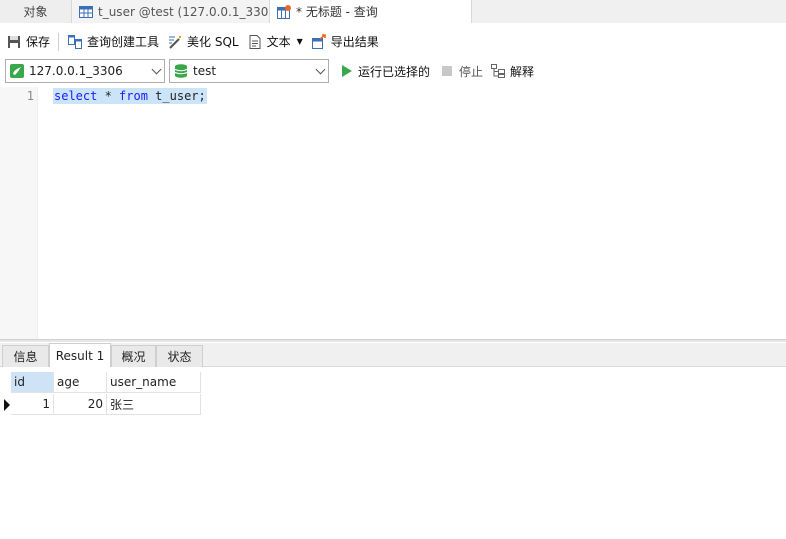 The image size is (786, 539). I want to click on tab-query-label: * 无标题 - 查询, so click(337, 12).